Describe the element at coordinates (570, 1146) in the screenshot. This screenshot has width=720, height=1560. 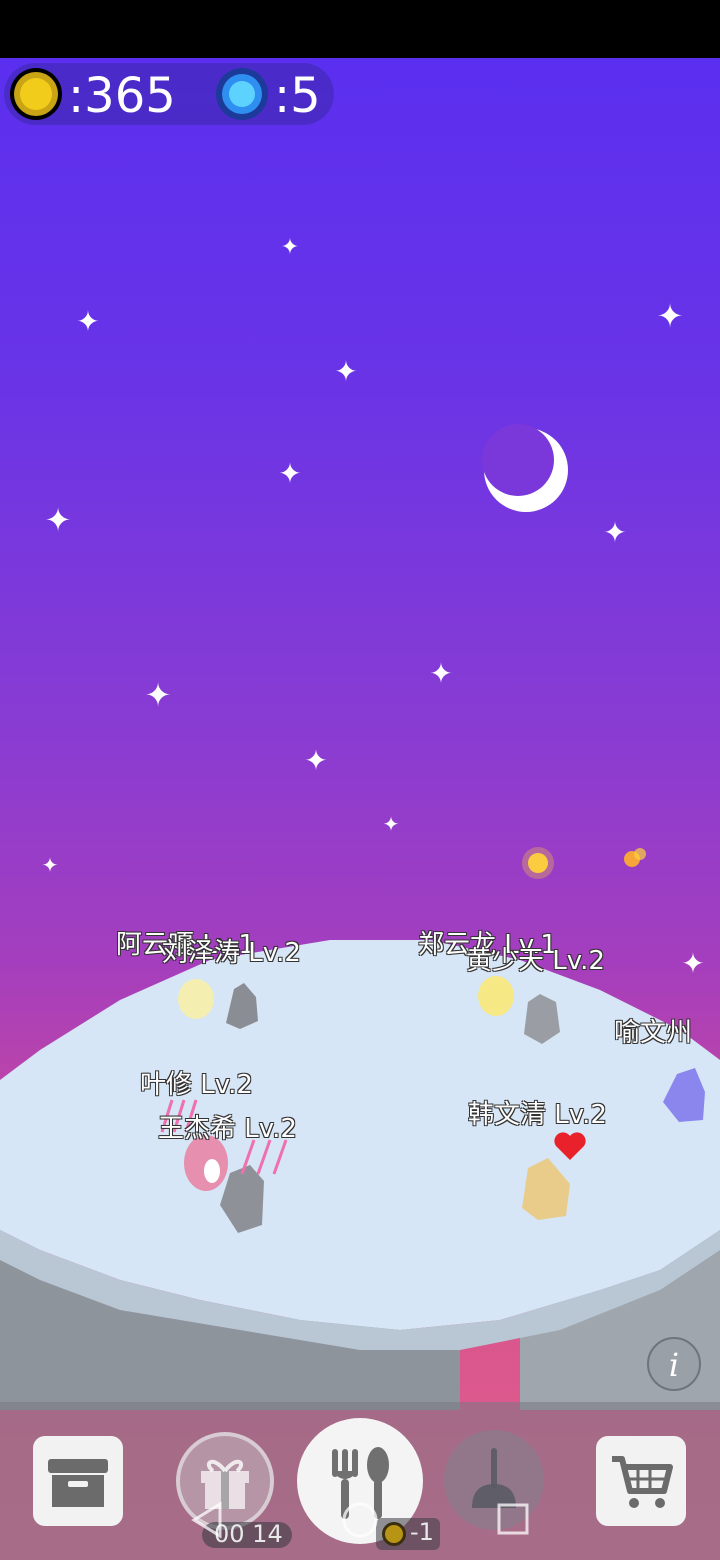
I see `heart-icon` at that location.